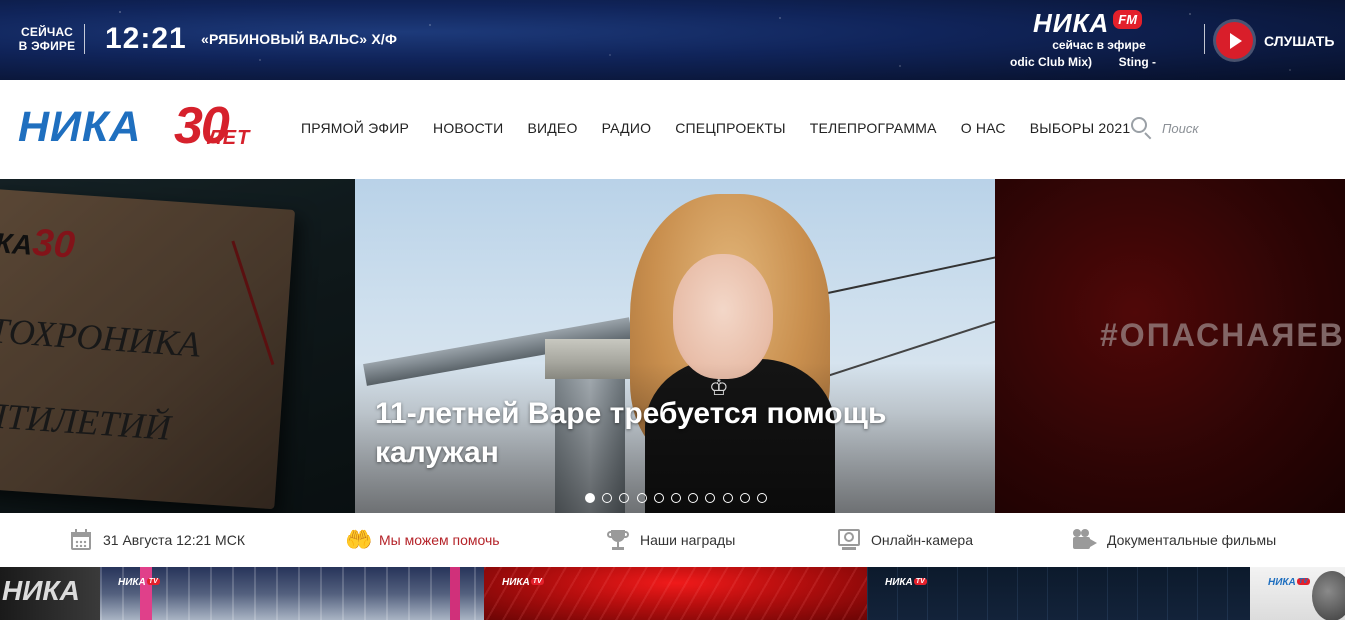  I want to click on slide-title: 11-летней Варе требуется помощь калужан, so click(655, 433).